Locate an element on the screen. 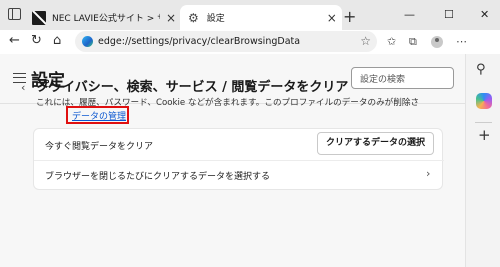  clear-on-close-row: ブラウザーを閉じるたびにクリアするデータを選択する is located at coordinates (157, 175).